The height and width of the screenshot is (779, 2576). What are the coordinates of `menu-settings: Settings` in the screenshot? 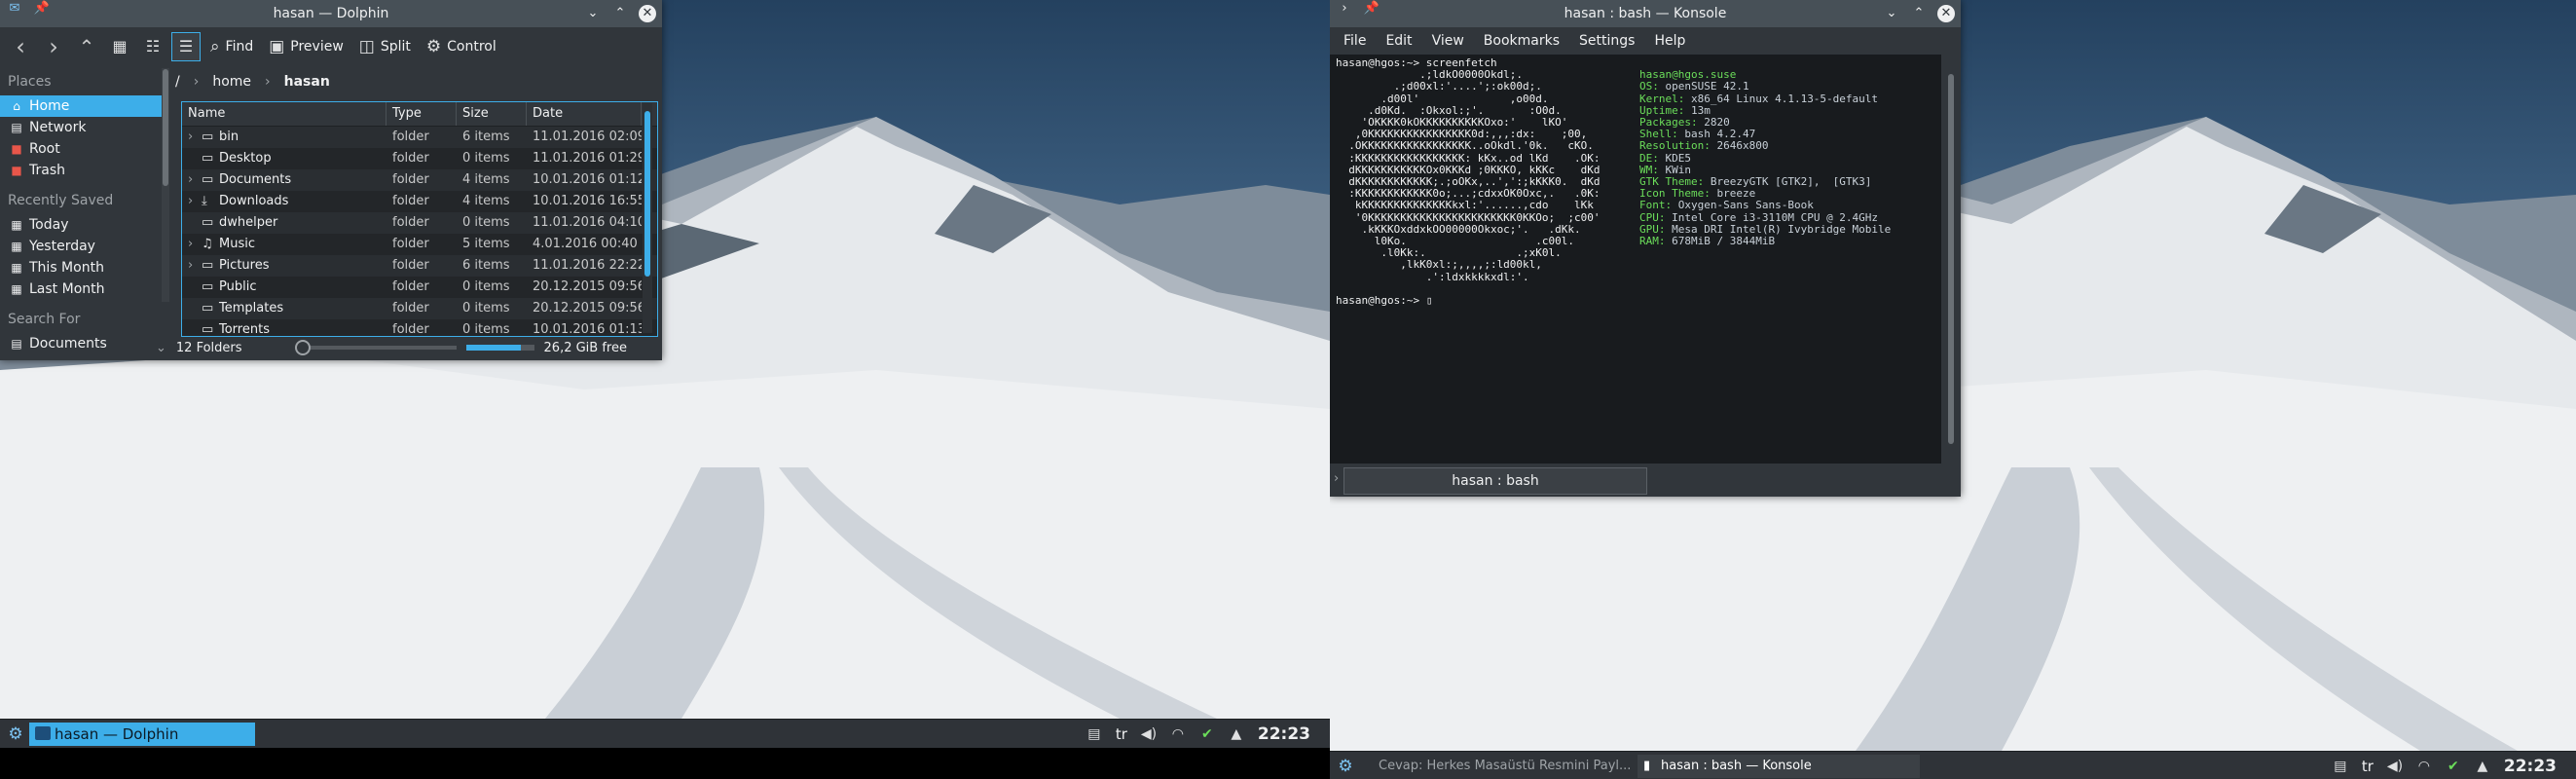 It's located at (1607, 41).